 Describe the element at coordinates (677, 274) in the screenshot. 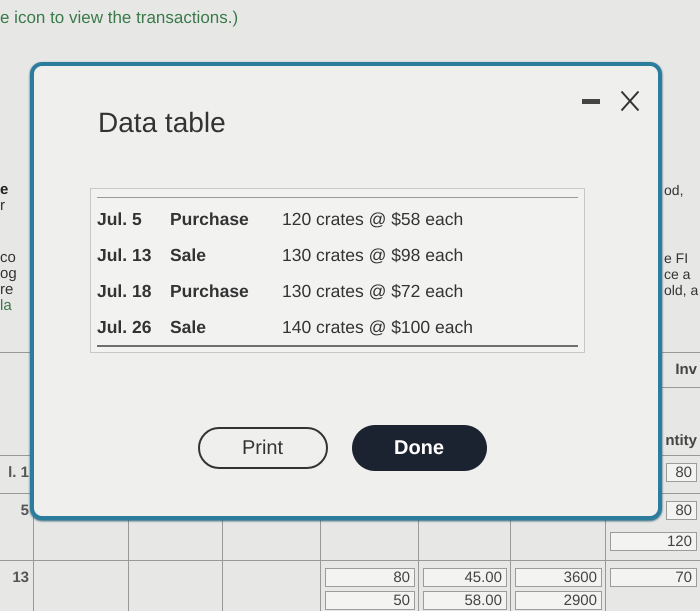

I see `text-fragment: ce a` at that location.